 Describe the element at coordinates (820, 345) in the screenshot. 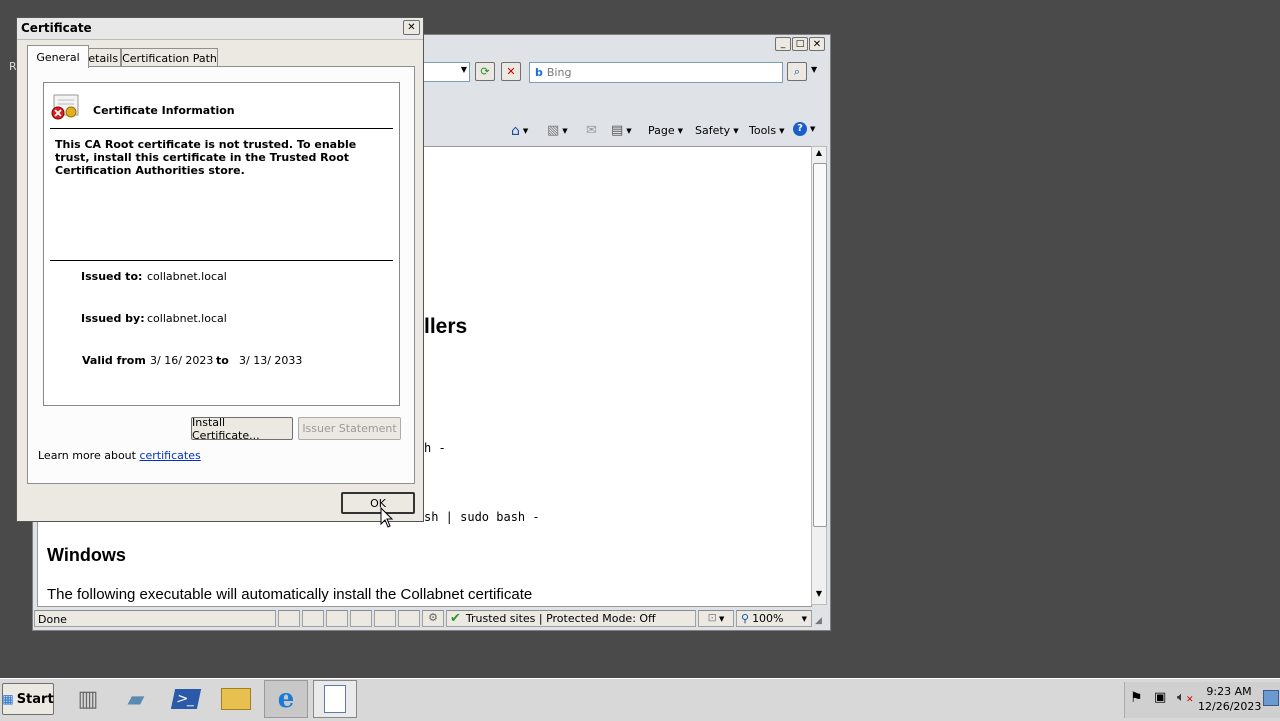

I see `scrollbar-thumb` at that location.